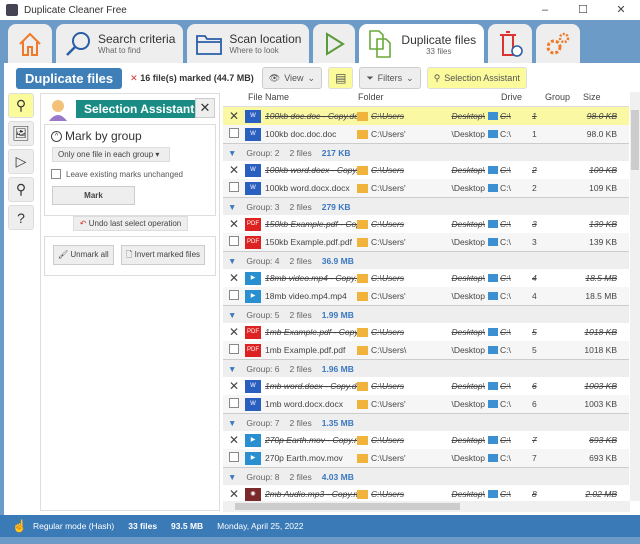 The width and height of the screenshot is (640, 544). What do you see at coordinates (111, 154) in the screenshot?
I see `mark-option-select: Only one file in each group ▾` at bounding box center [111, 154].